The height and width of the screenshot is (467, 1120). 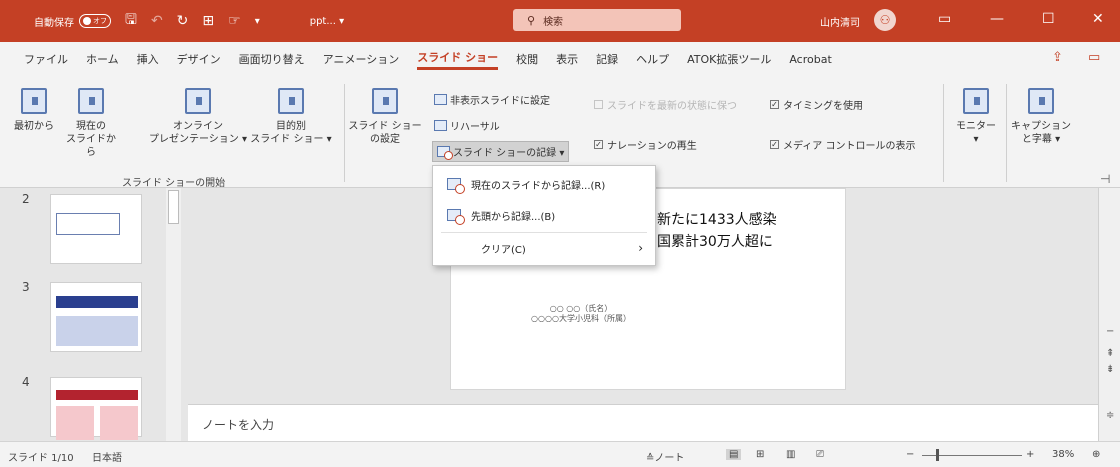 What do you see at coordinates (790, 454) in the screenshot?
I see `reading-view-icon: ▥` at bounding box center [790, 454].